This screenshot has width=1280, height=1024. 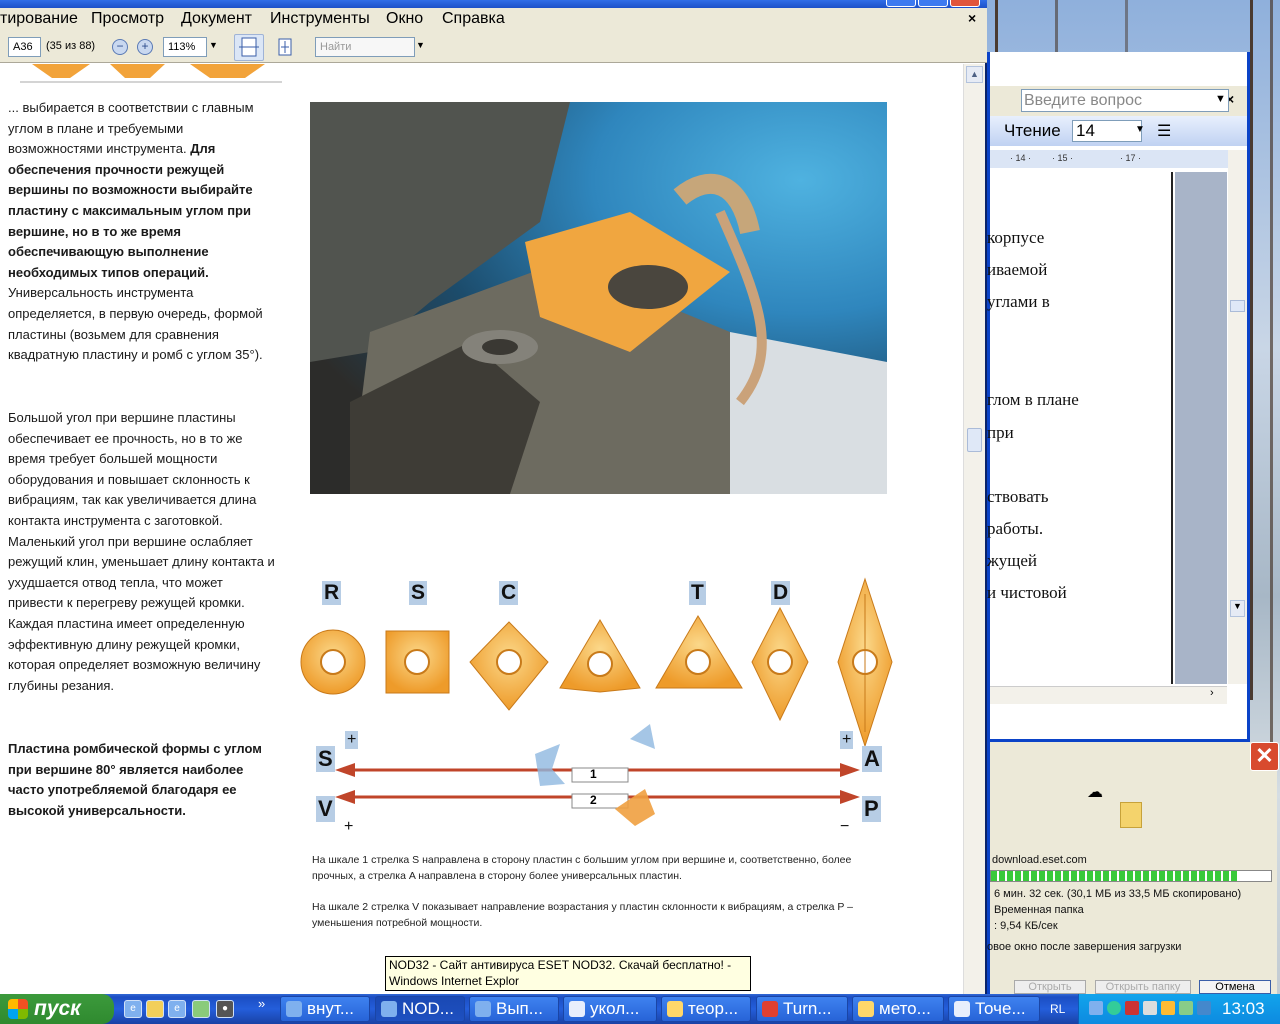 What do you see at coordinates (974, 440) in the screenshot?
I see `scroll-thumb` at bounding box center [974, 440].